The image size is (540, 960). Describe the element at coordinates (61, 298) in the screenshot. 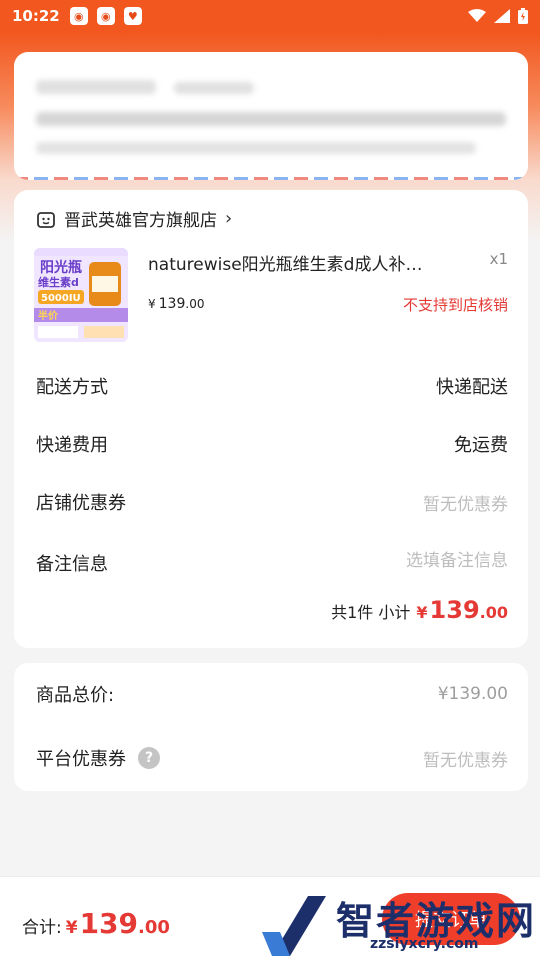

I see `product-image-text: 5000IU` at that location.